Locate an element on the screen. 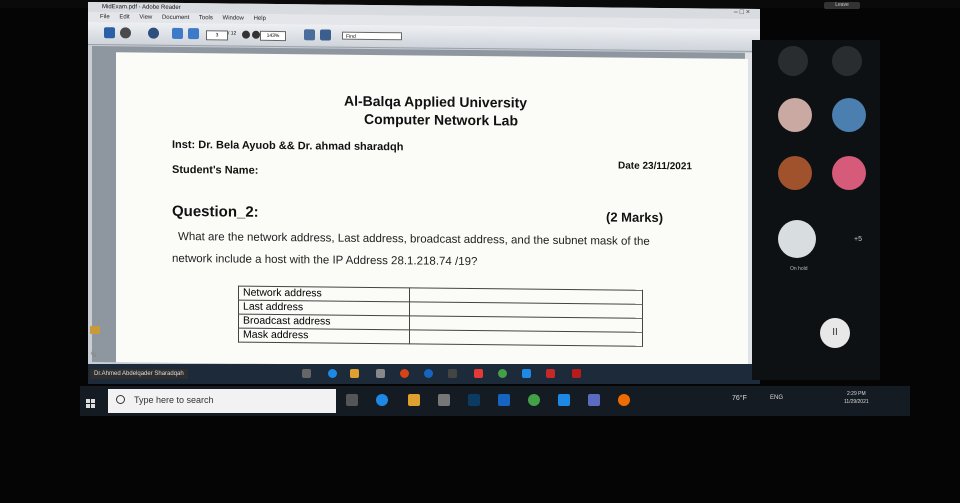  table-cell-label: Mask address is located at coordinates (324, 336).